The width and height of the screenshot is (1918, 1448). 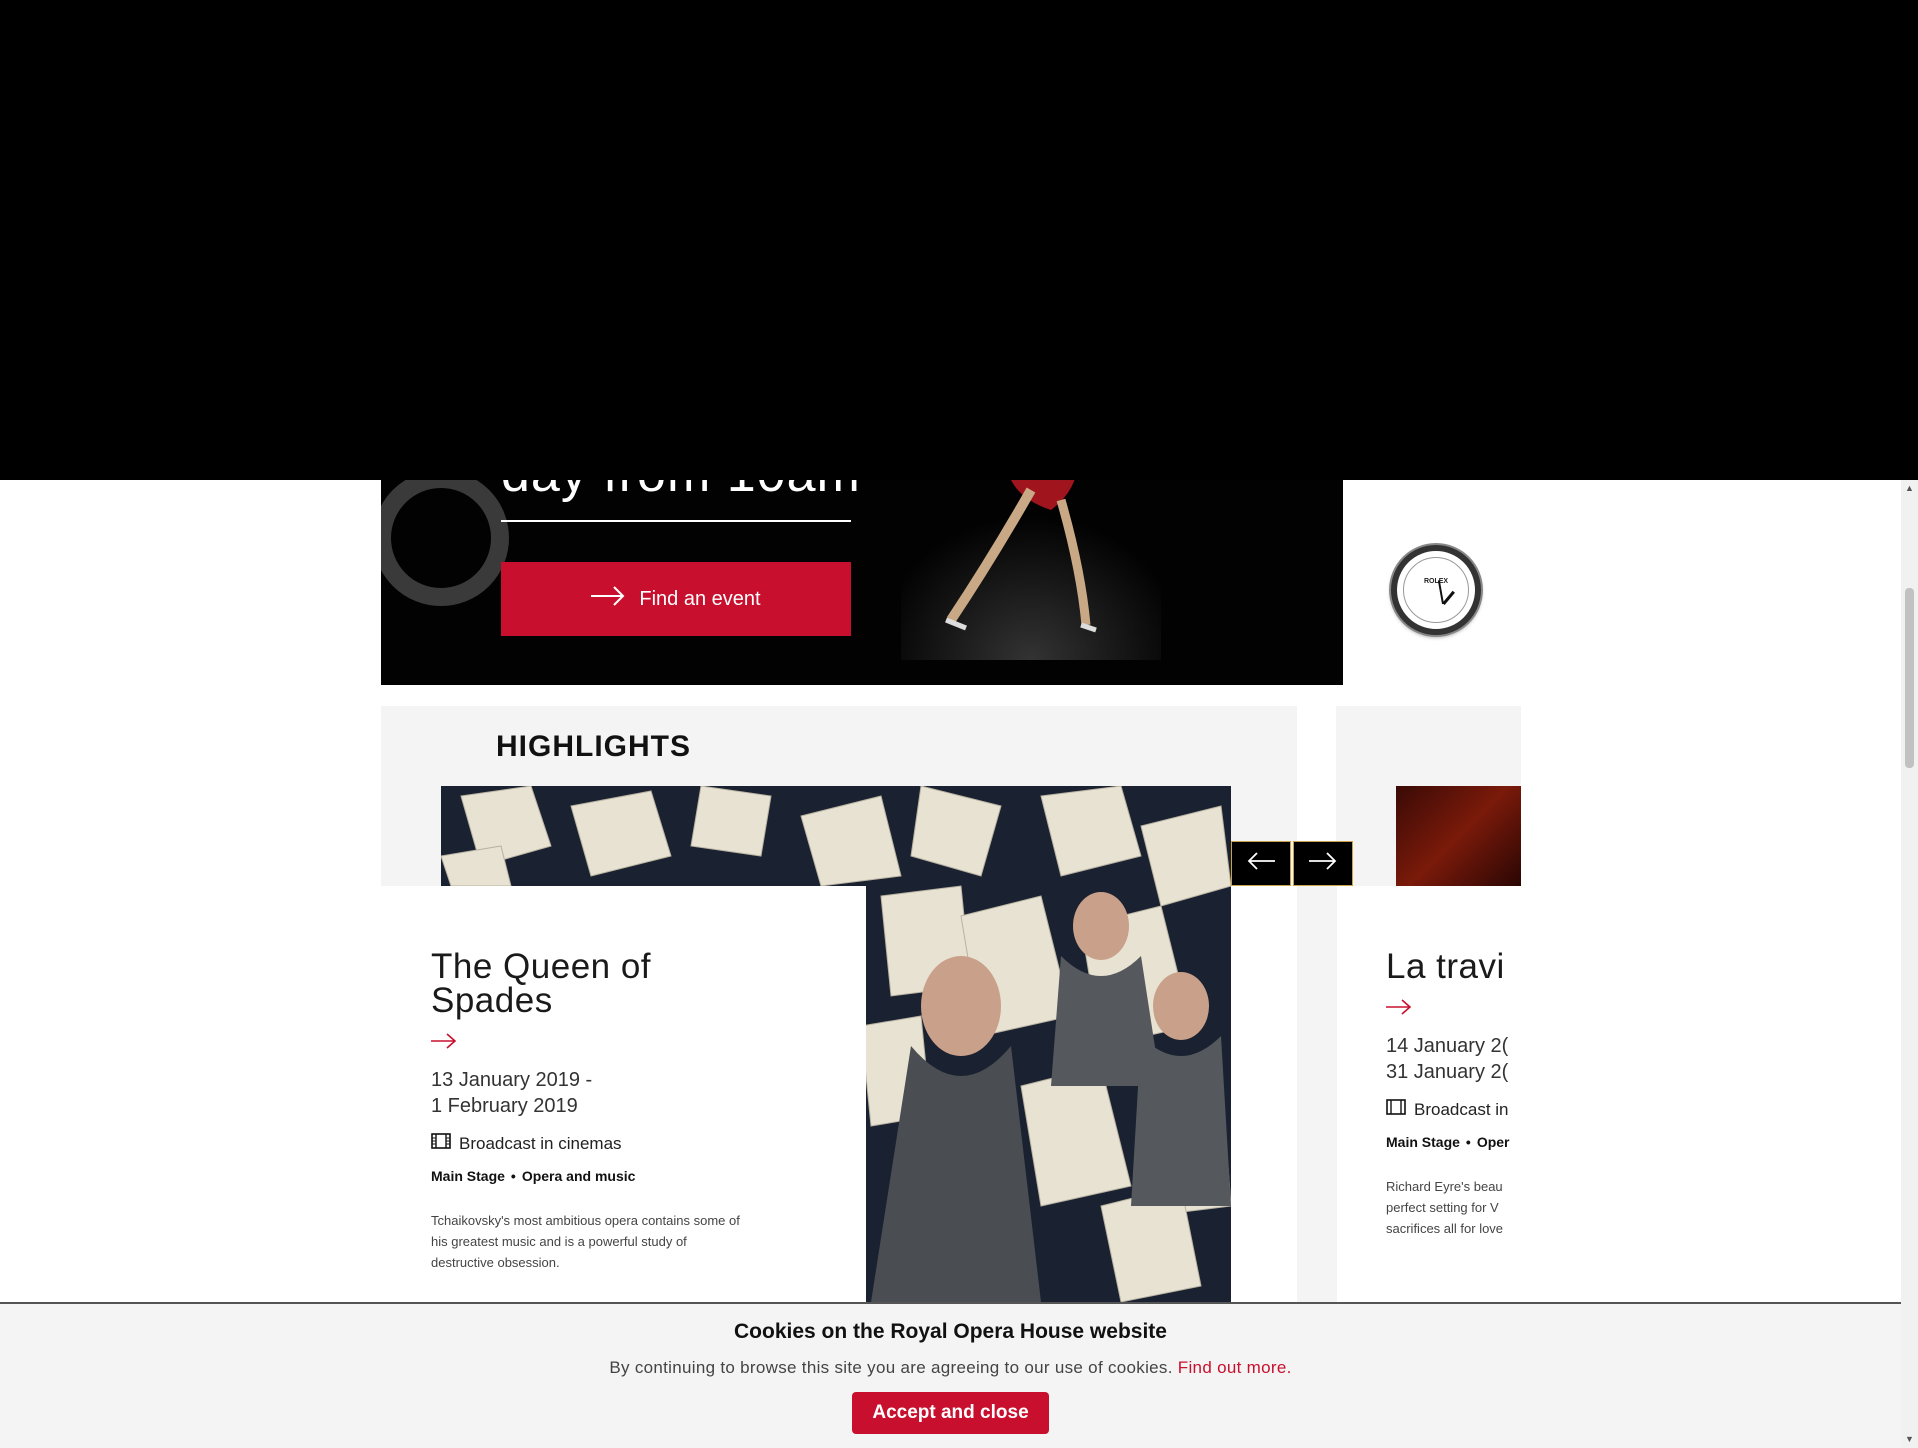 What do you see at coordinates (1447, 1046) in the screenshot?
I see `card-date-start: 14 January 2(` at bounding box center [1447, 1046].